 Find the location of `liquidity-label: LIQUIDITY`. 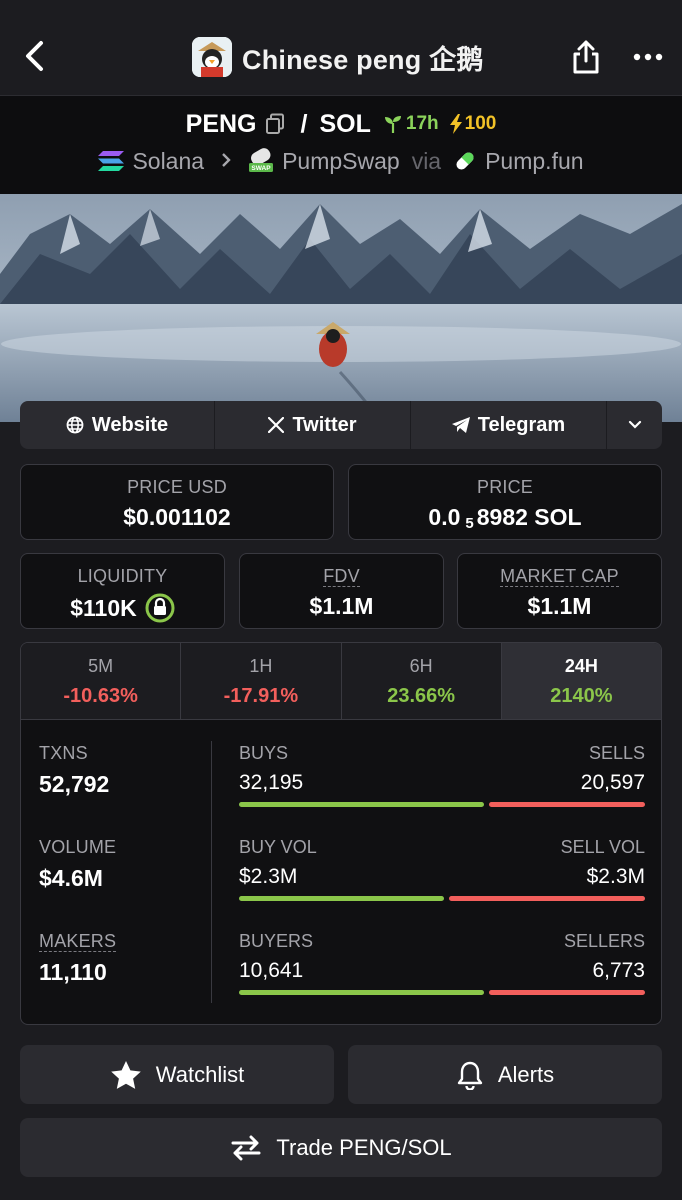

liquidity-label: LIQUIDITY is located at coordinates (122, 576).